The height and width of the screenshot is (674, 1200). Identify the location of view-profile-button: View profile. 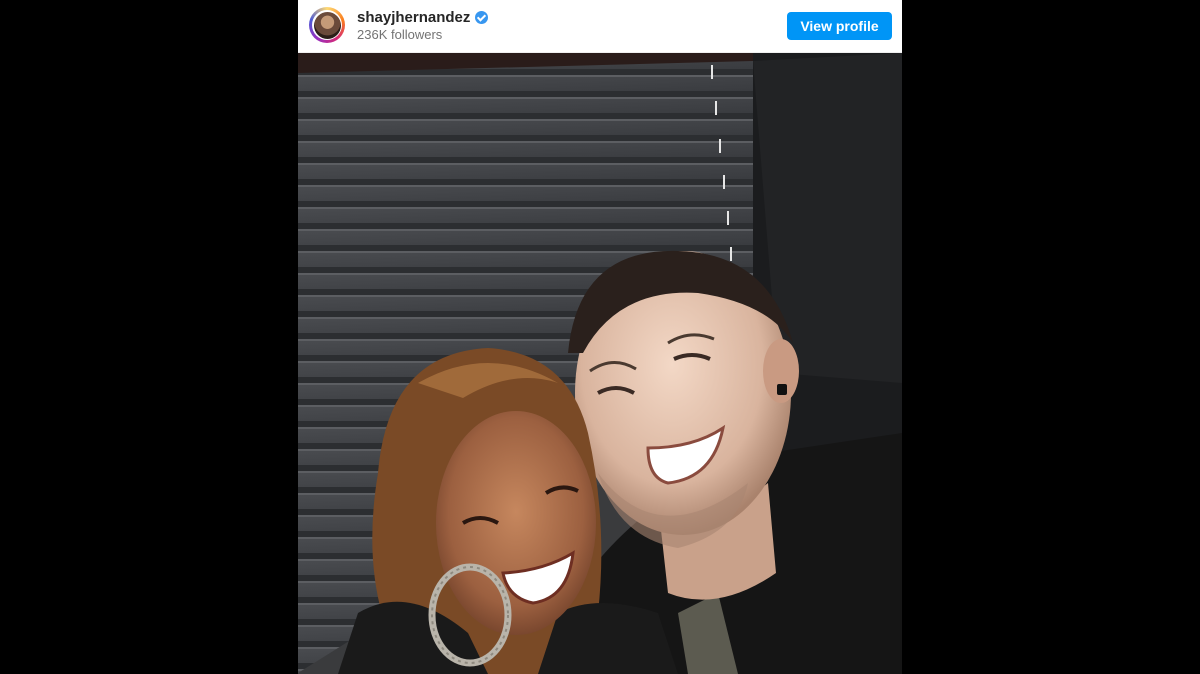
(839, 26).